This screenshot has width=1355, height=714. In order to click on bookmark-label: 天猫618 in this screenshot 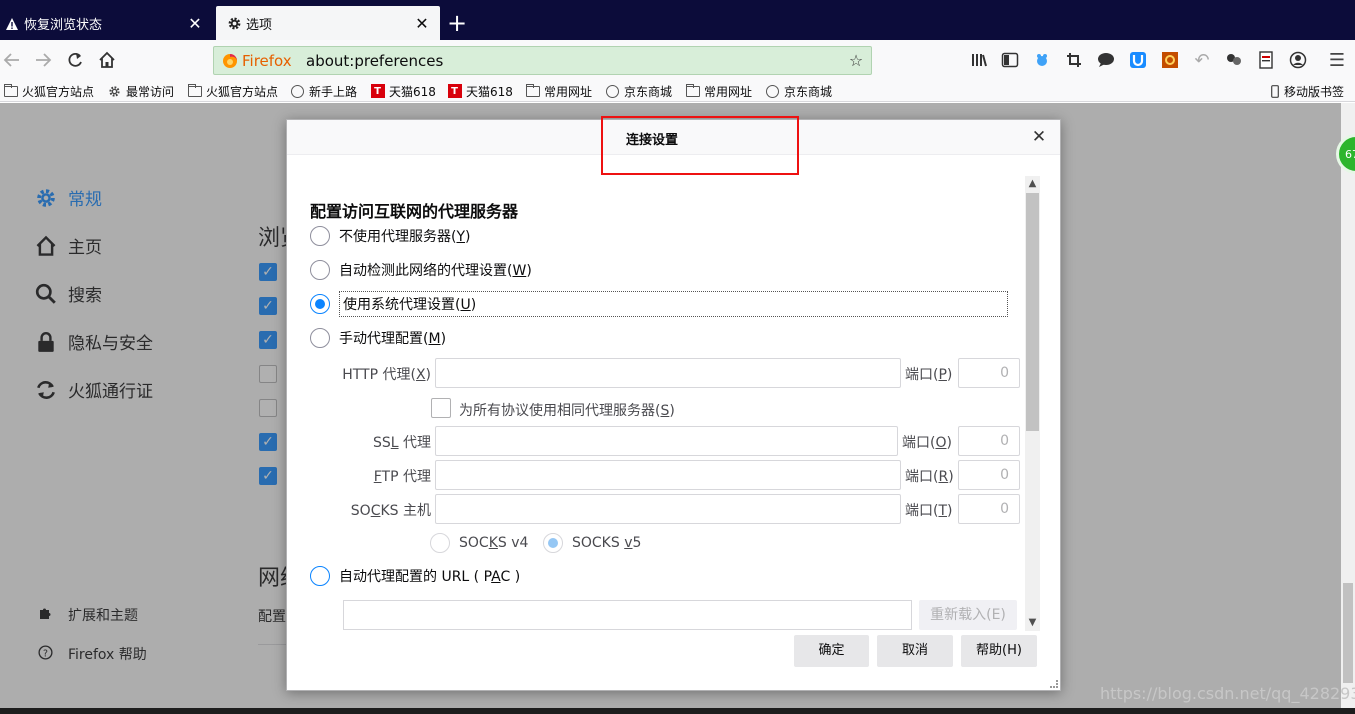, I will do `click(489, 91)`.